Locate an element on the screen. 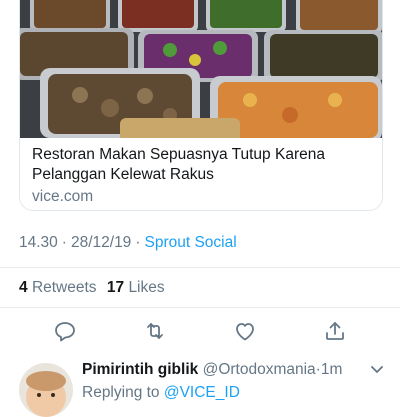  reply-time: 1m is located at coordinates (332, 369).